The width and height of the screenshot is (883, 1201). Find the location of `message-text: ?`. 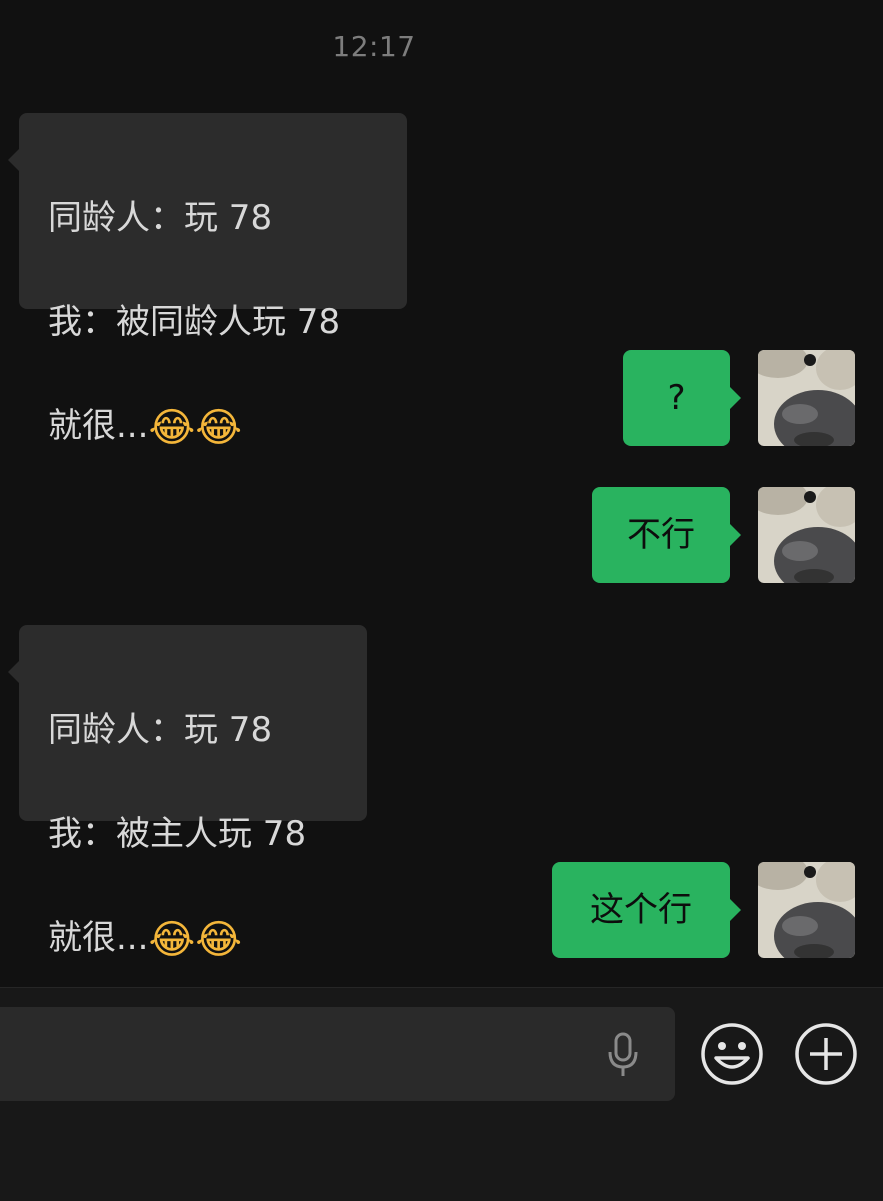

message-text: ? is located at coordinates (676, 398).